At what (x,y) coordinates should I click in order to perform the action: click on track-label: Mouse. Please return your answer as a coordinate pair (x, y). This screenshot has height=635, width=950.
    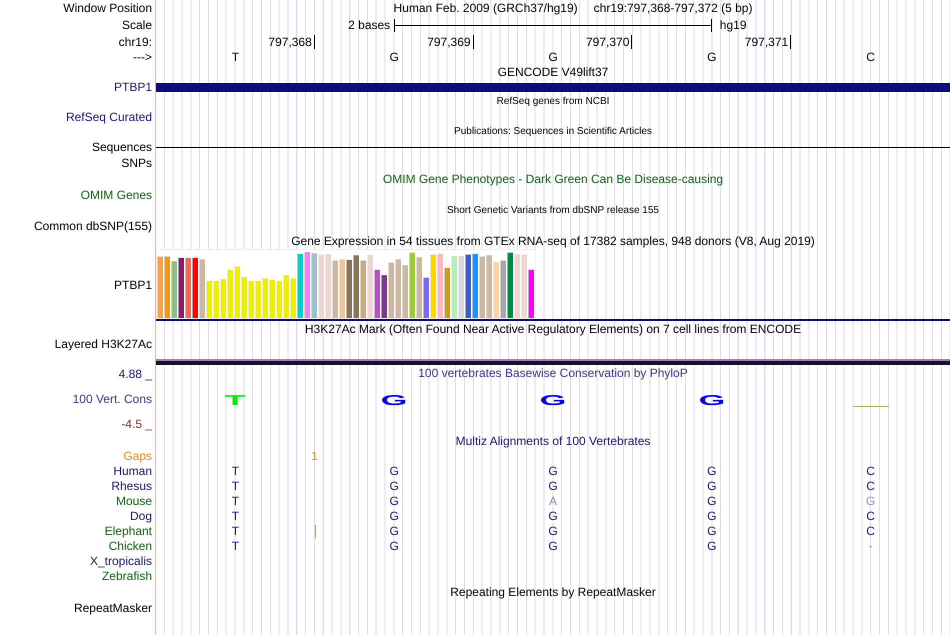
    Looking at the image, I should click on (134, 501).